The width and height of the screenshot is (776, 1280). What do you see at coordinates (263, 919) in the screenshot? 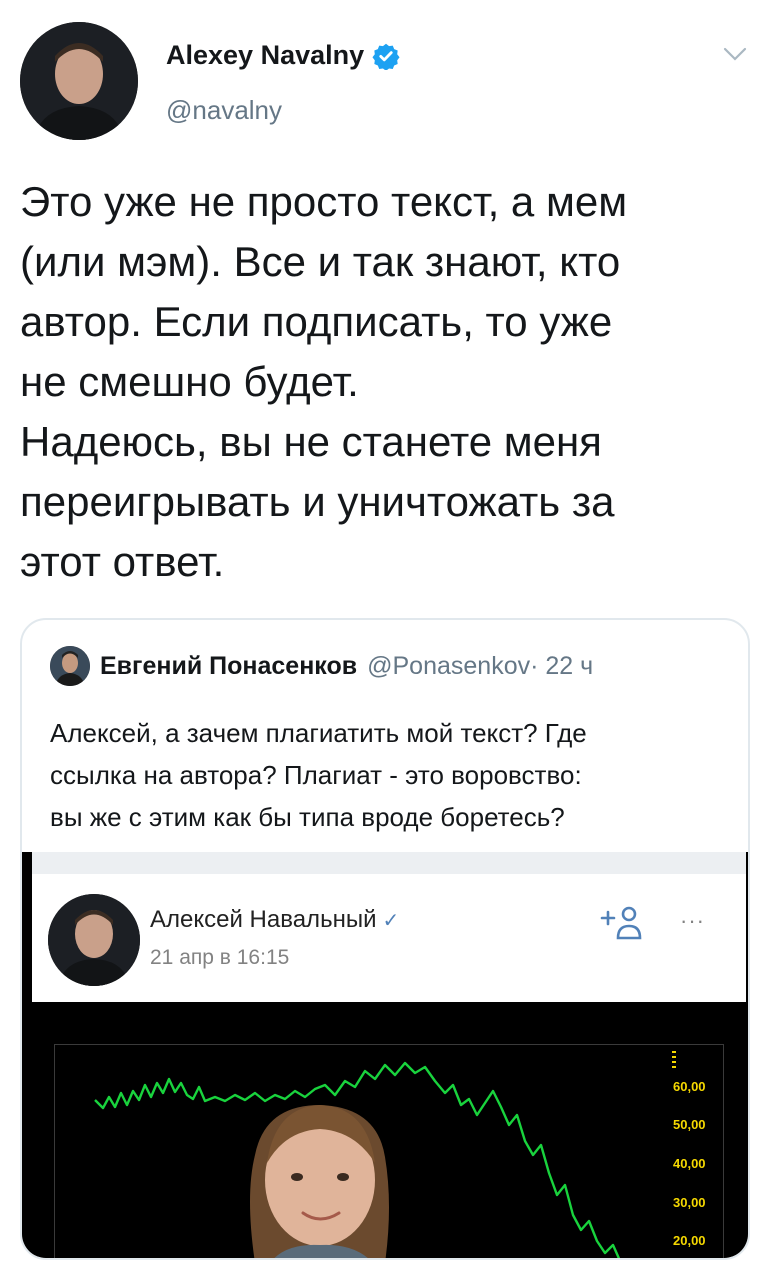
I see `vk-author-name-text: Алексей Навальный` at bounding box center [263, 919].